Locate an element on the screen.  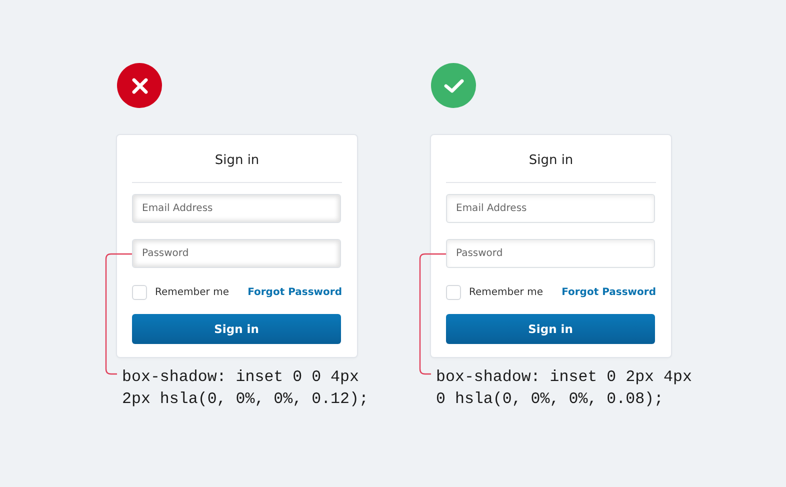
cross-icon is located at coordinates (140, 86).